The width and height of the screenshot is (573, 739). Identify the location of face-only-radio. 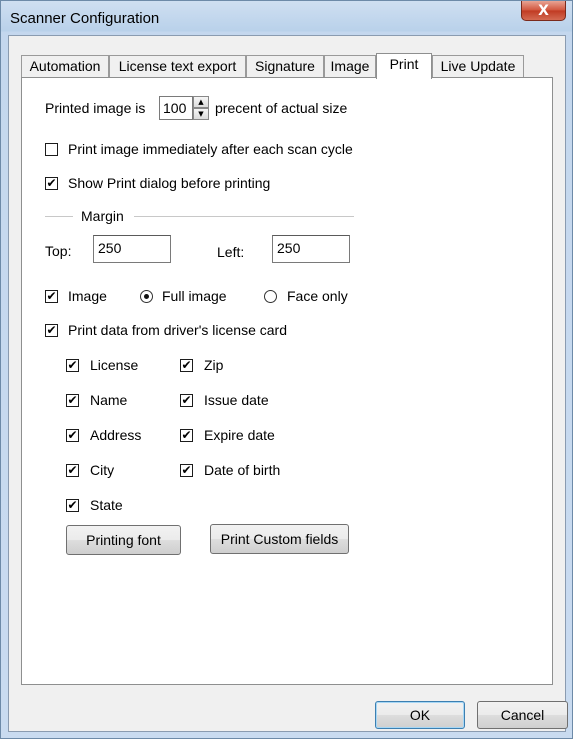
(270, 296).